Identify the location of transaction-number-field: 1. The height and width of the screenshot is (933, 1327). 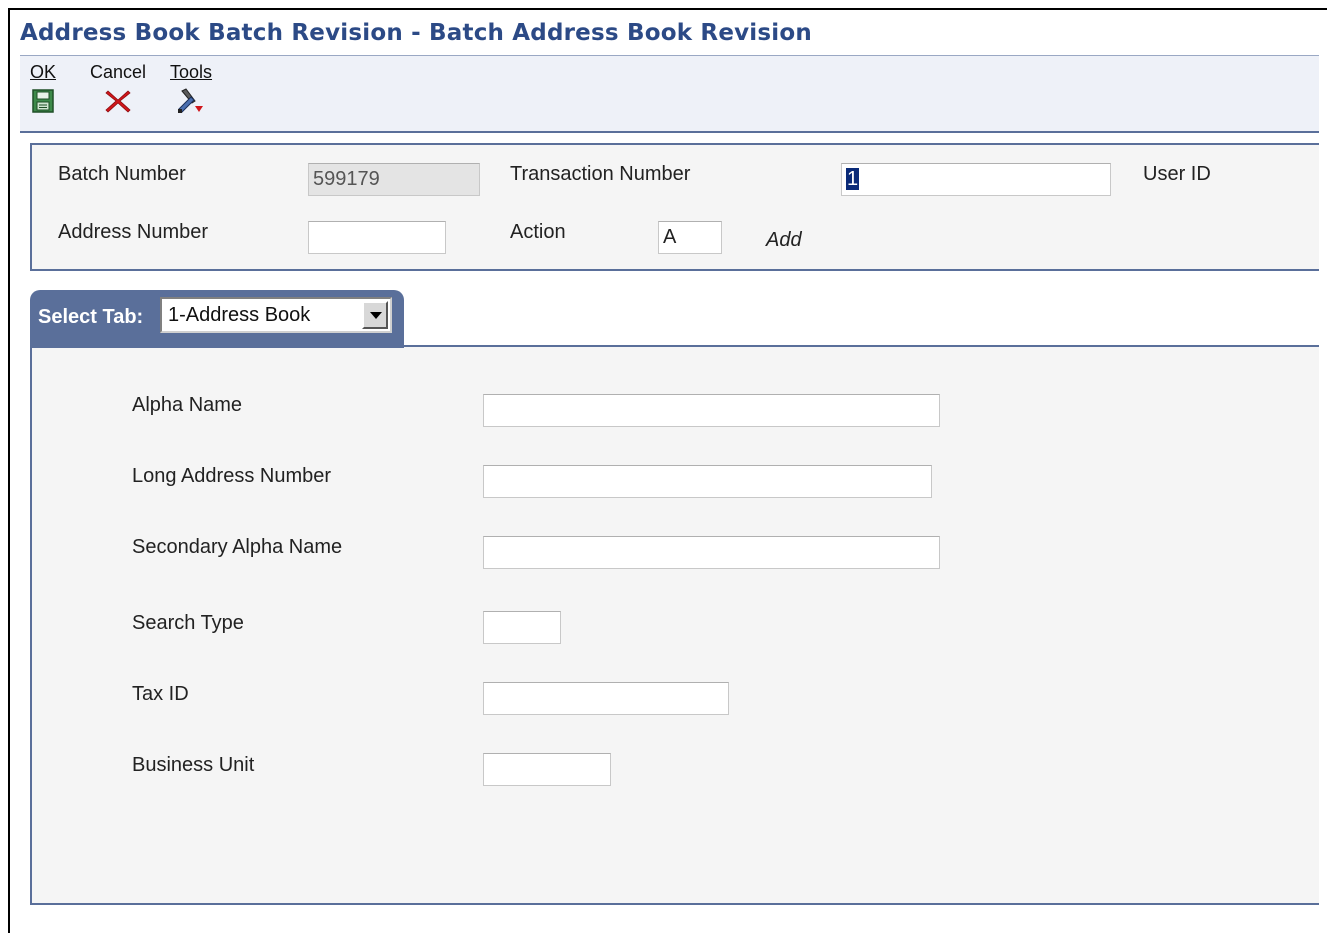
(976, 179).